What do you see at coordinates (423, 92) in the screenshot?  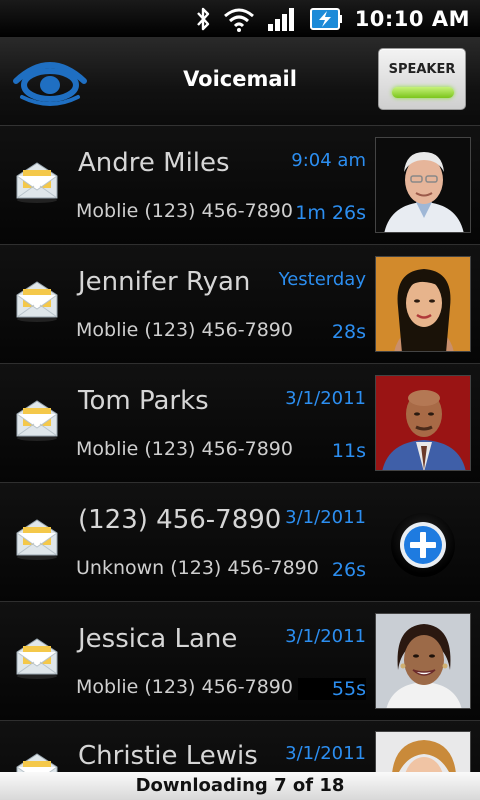 I see `speaker-indicator-light` at bounding box center [423, 92].